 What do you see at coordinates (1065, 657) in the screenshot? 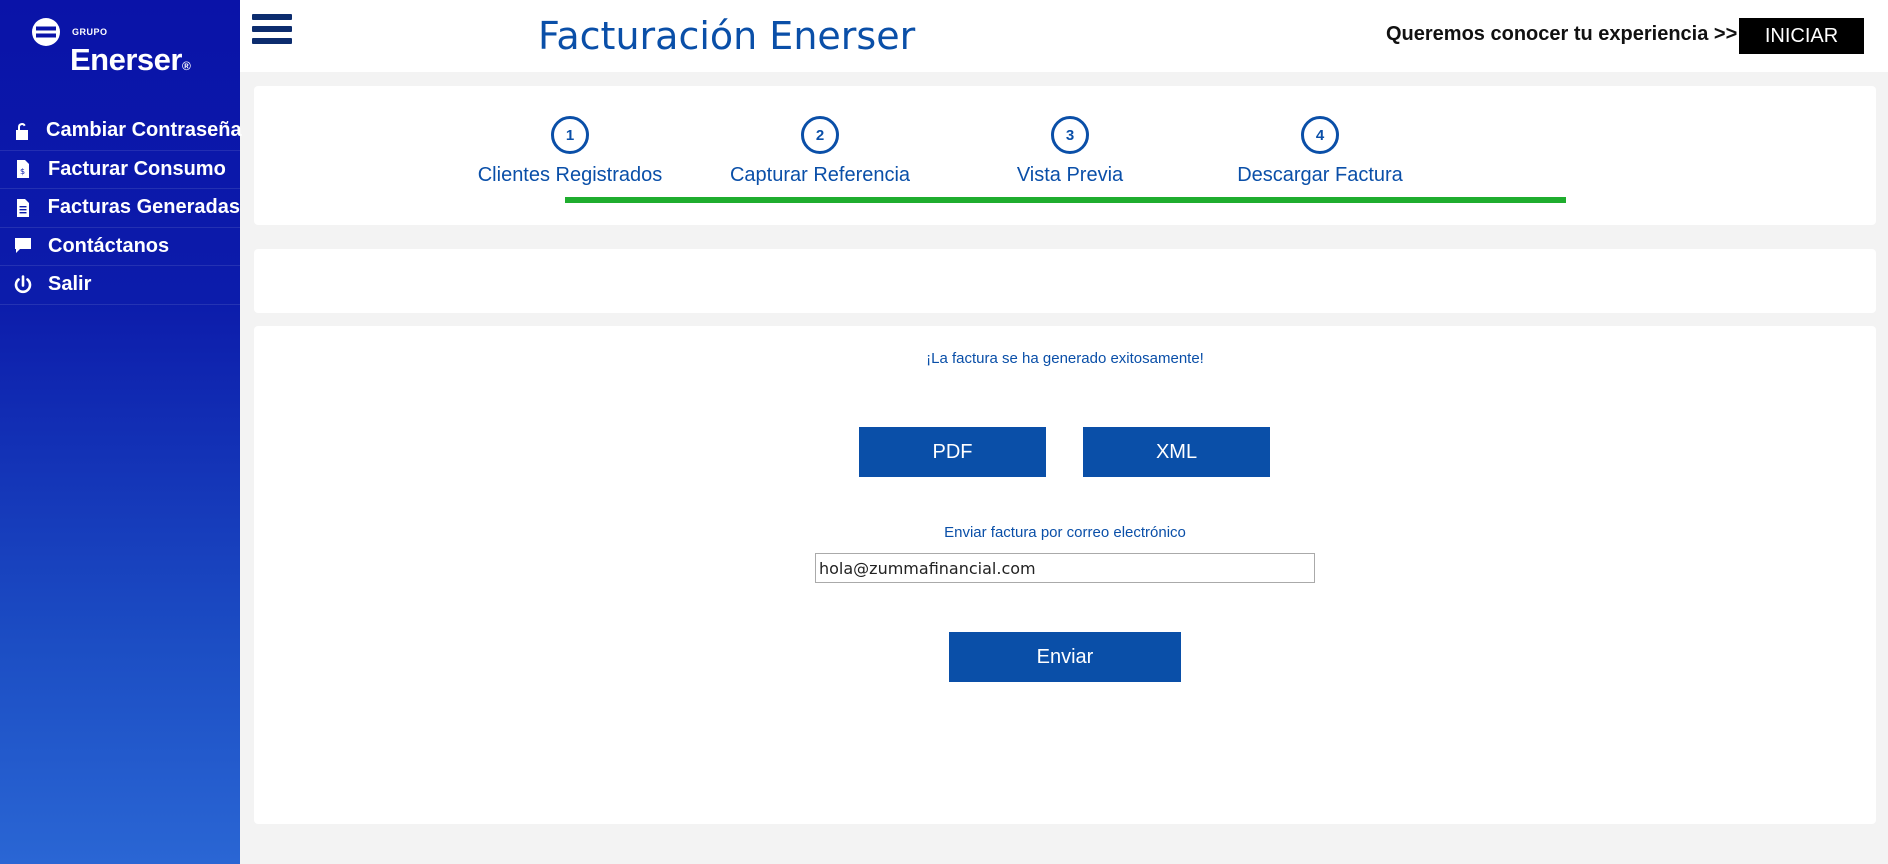
I see `send-email-button: Enviar` at bounding box center [1065, 657].